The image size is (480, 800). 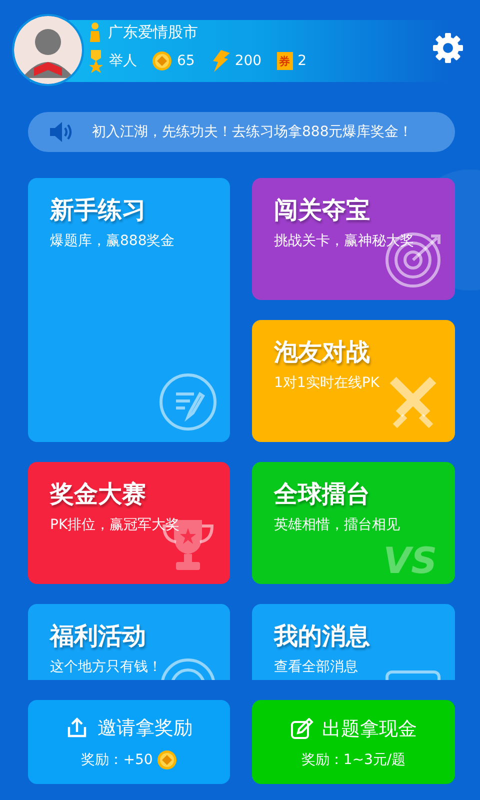 I want to click on tile-title: 我的消息, so click(x=322, y=636).